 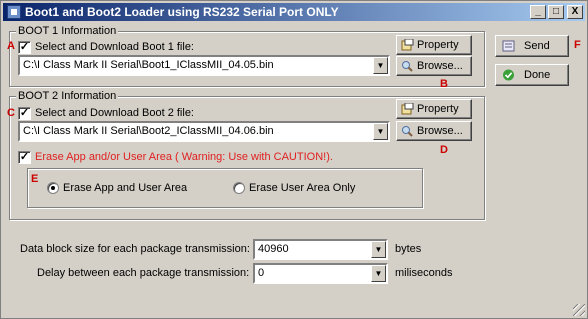 I want to click on marker-f: F, so click(x=577, y=45).